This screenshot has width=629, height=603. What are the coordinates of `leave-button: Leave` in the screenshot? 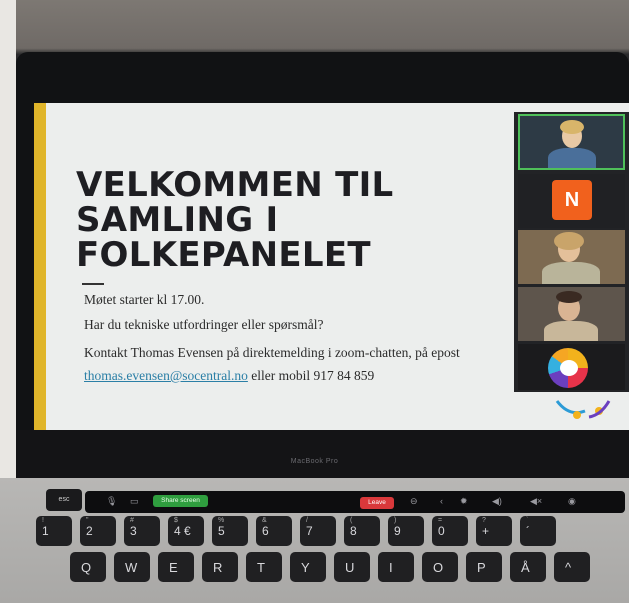 It's located at (377, 503).